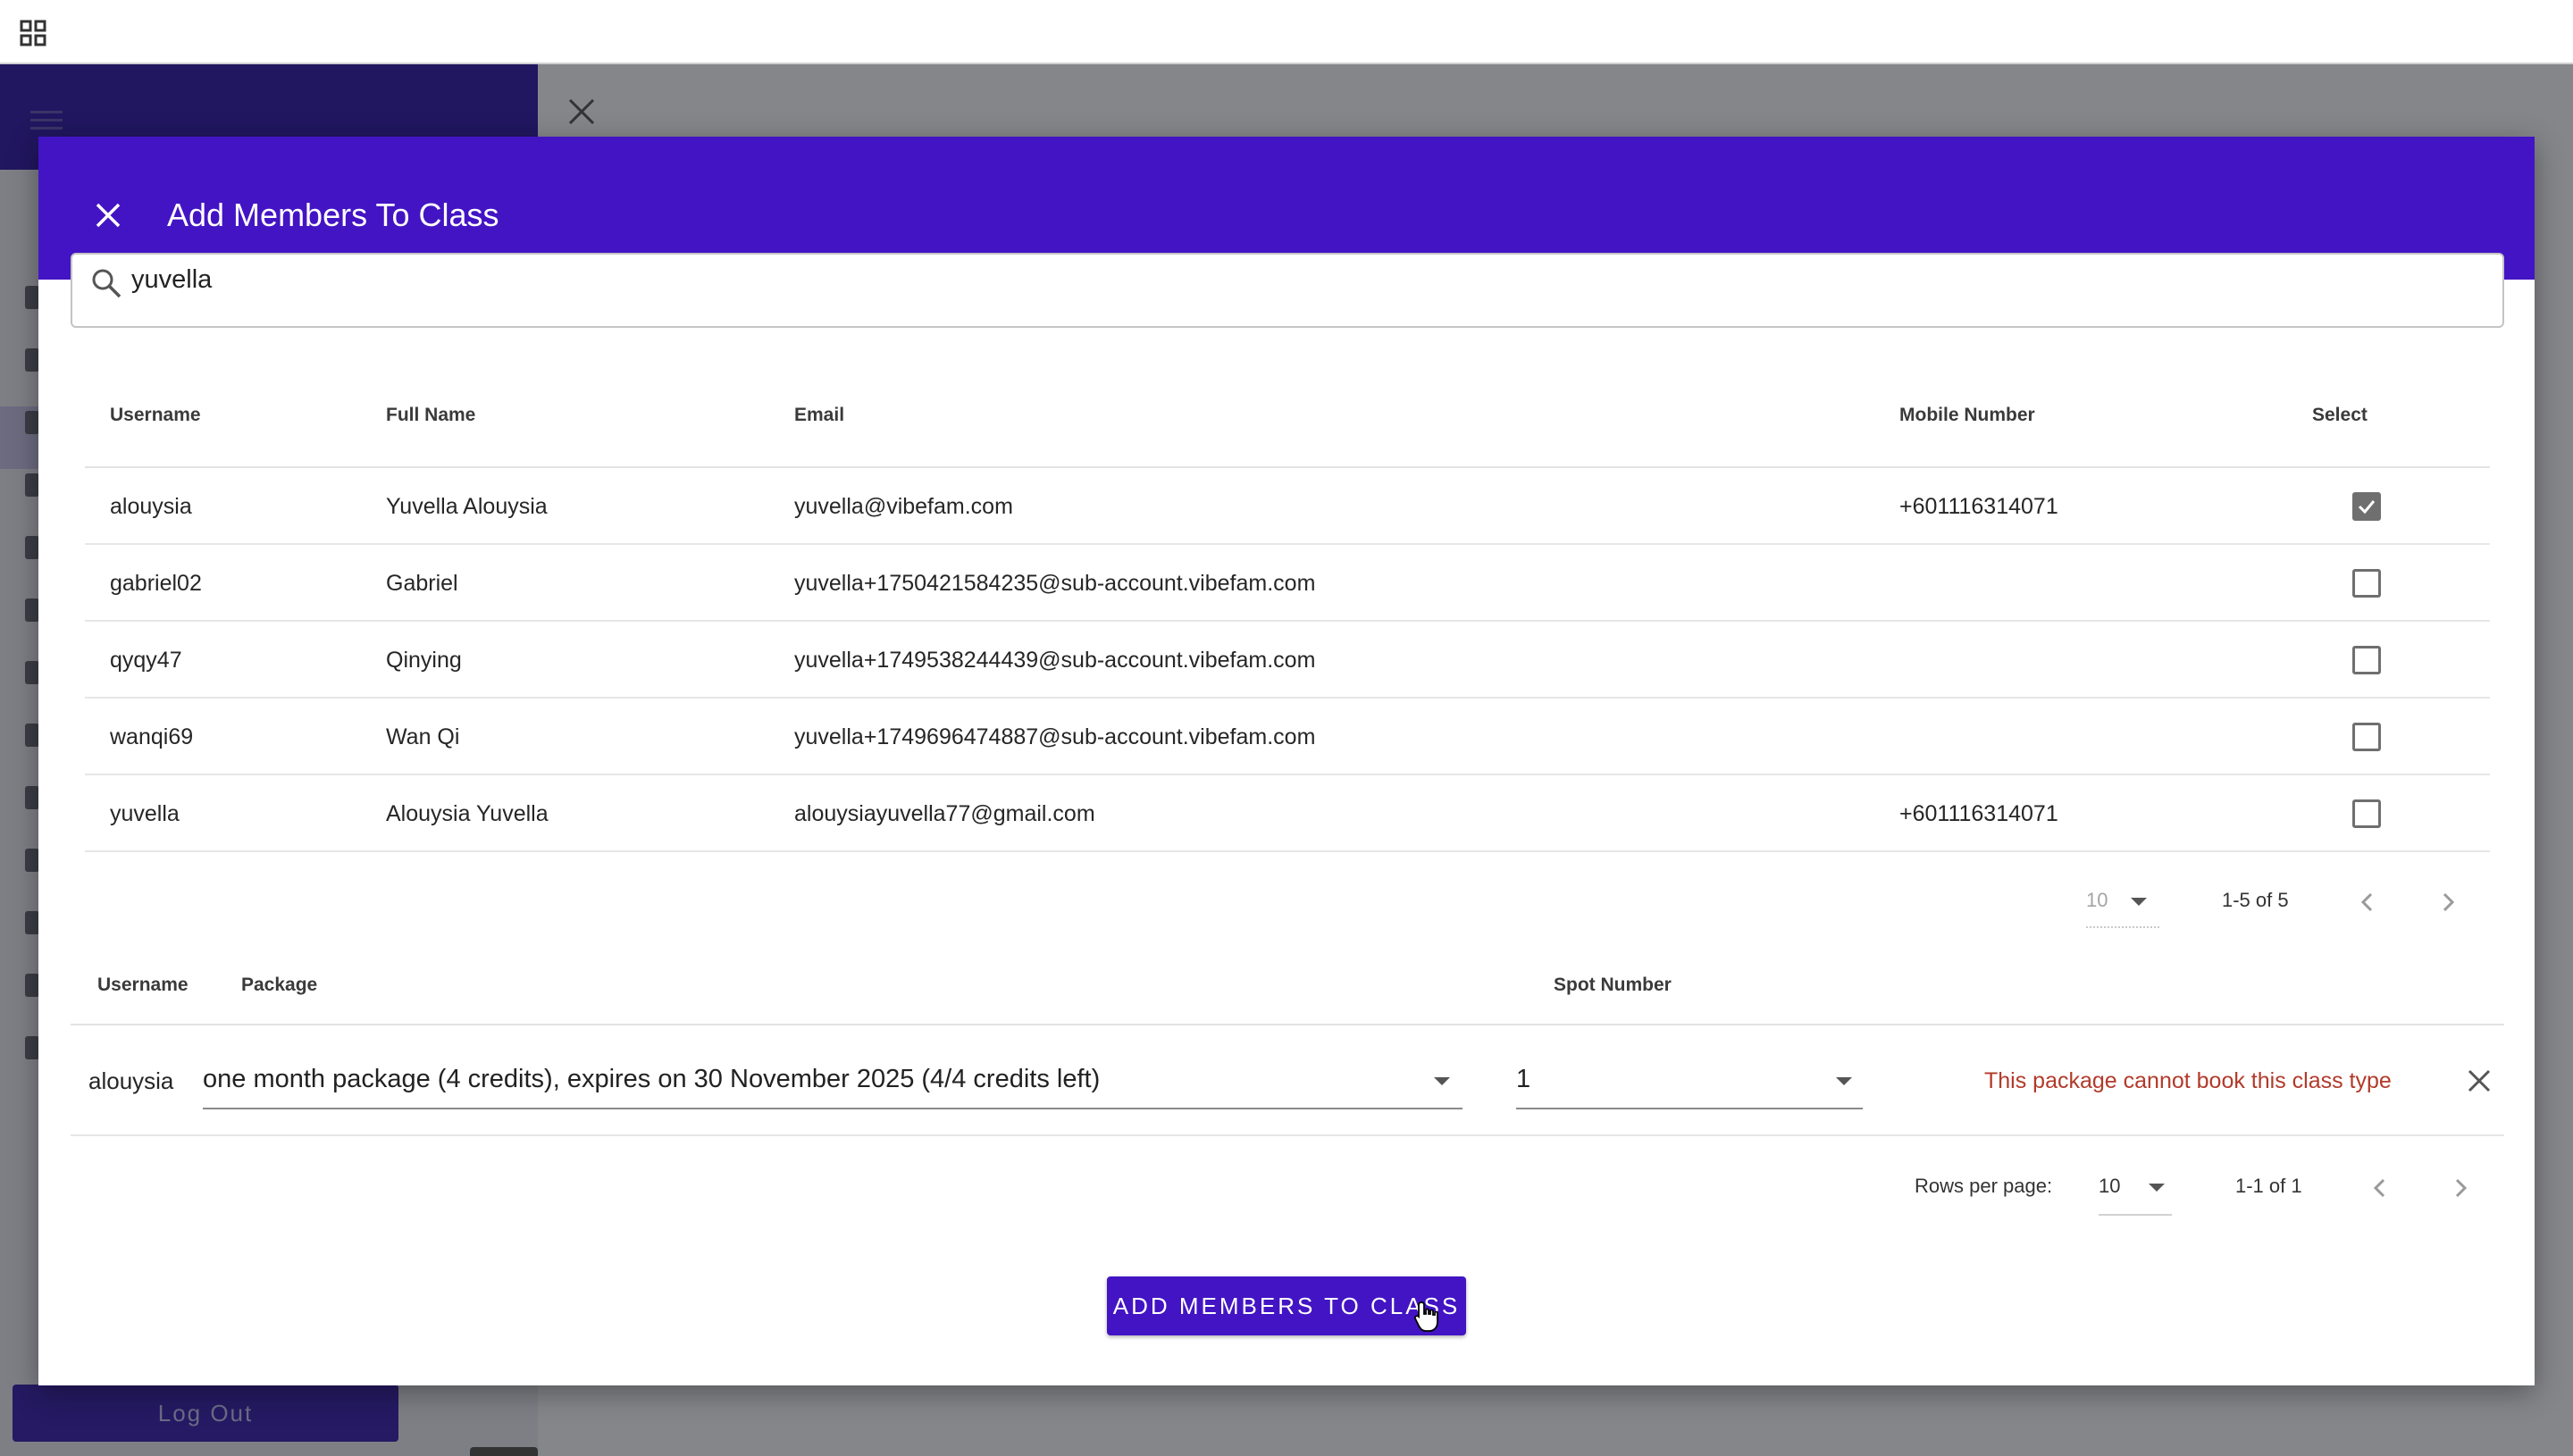  Describe the element at coordinates (145, 813) in the screenshot. I see `cell-username: yuvella` at that location.